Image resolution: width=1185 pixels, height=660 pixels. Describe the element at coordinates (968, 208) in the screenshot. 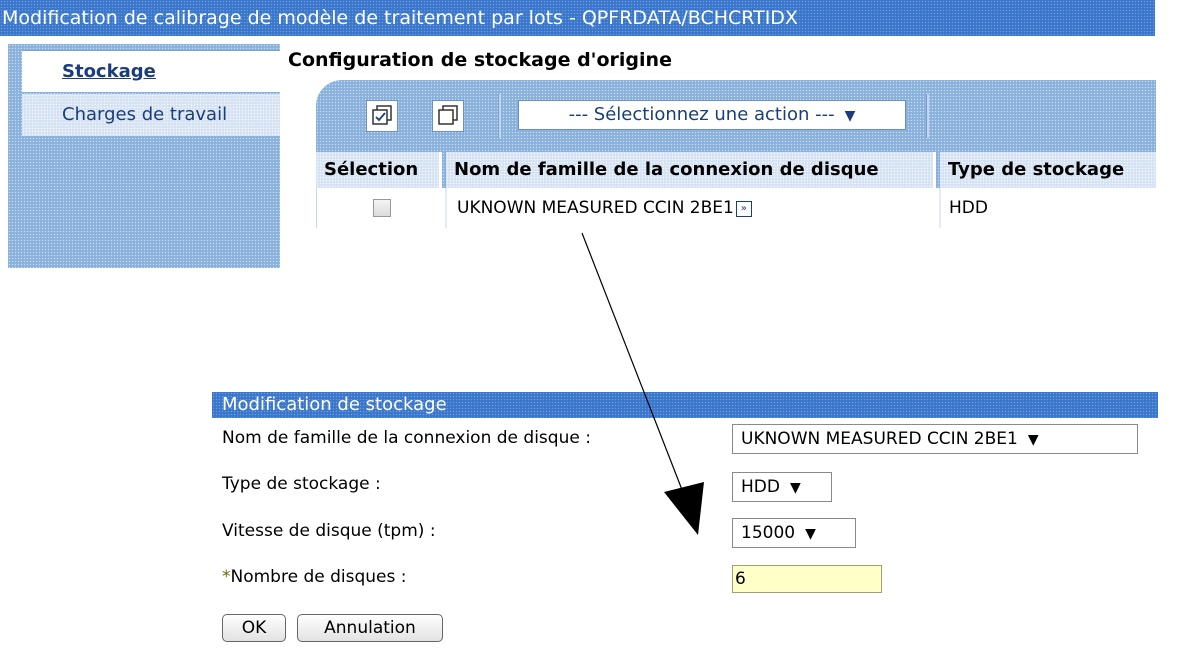

I see `table-cell-type: HDD` at that location.